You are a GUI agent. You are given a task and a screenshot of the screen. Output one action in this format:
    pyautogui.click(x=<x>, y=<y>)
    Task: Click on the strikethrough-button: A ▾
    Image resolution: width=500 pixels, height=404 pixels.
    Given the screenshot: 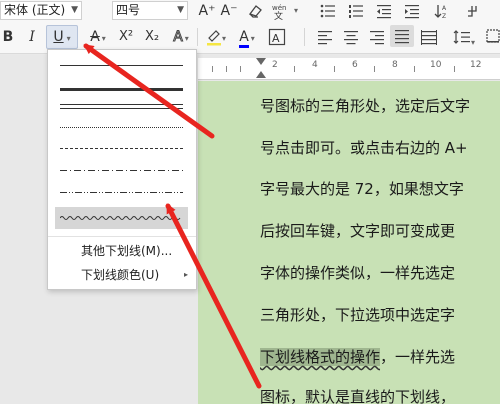 What is the action you would take?
    pyautogui.click(x=98, y=37)
    